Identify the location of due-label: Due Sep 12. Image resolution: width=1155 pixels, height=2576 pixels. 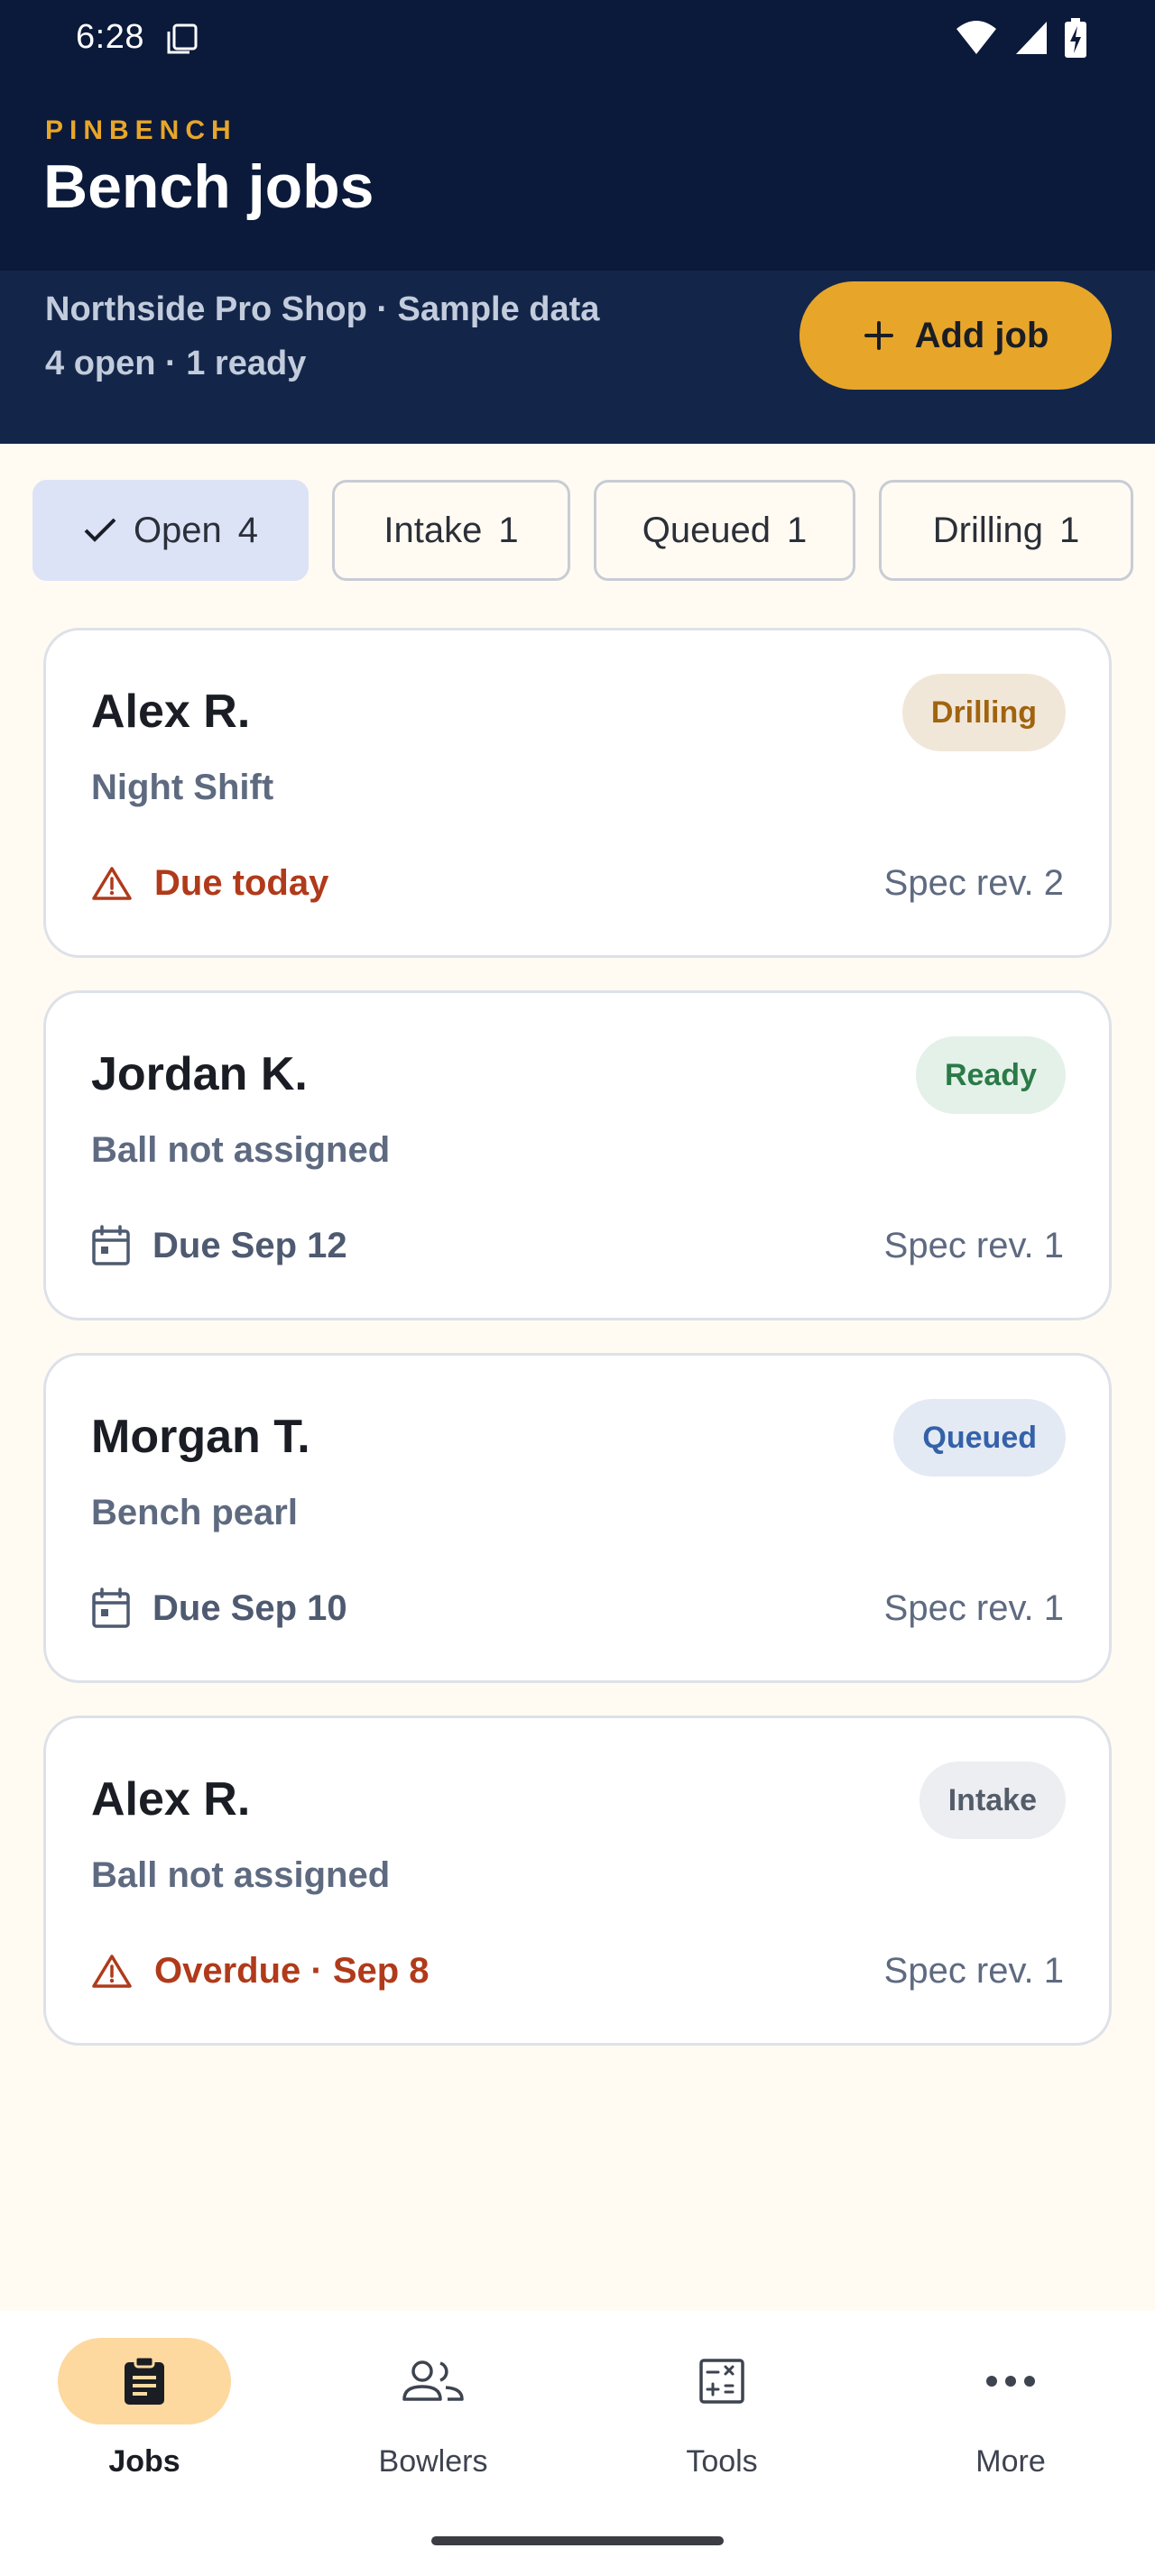
(249, 1245).